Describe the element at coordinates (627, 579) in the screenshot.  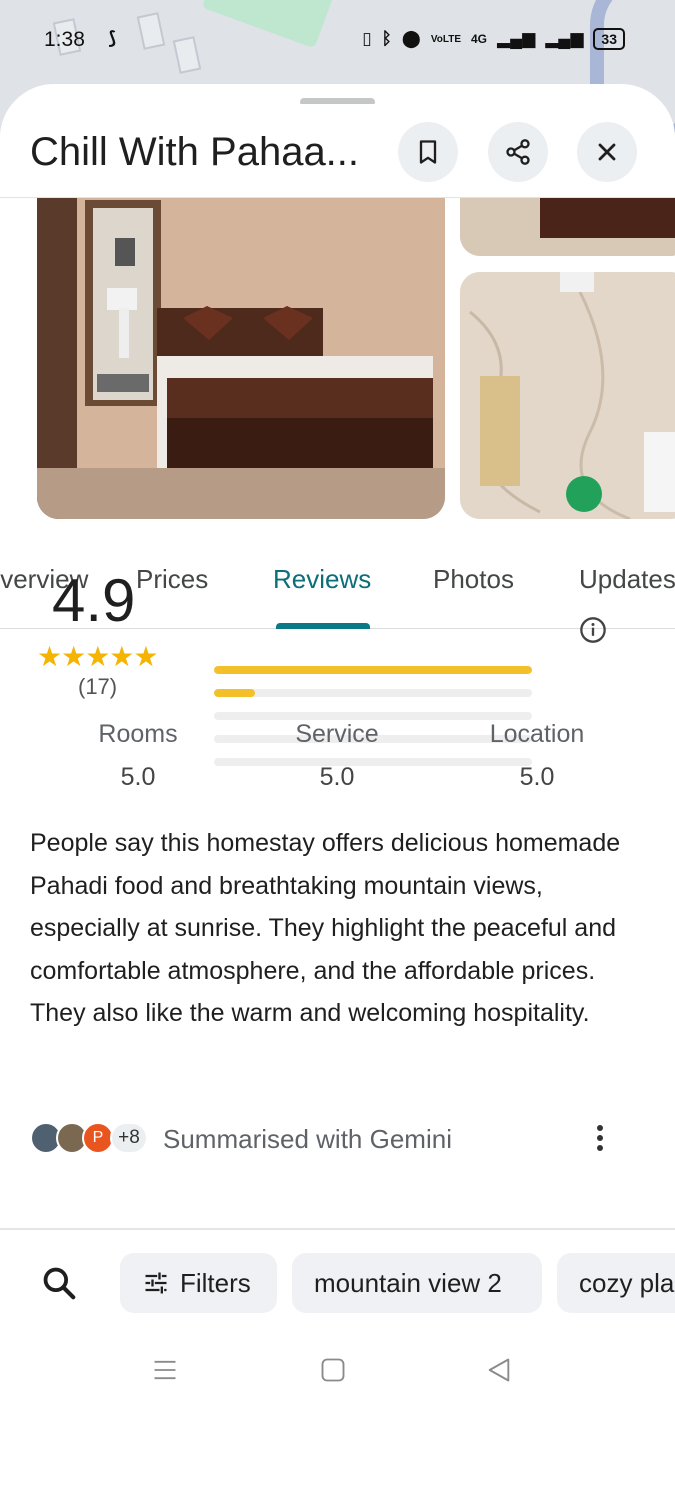
I see `tab-updates: Updates` at that location.